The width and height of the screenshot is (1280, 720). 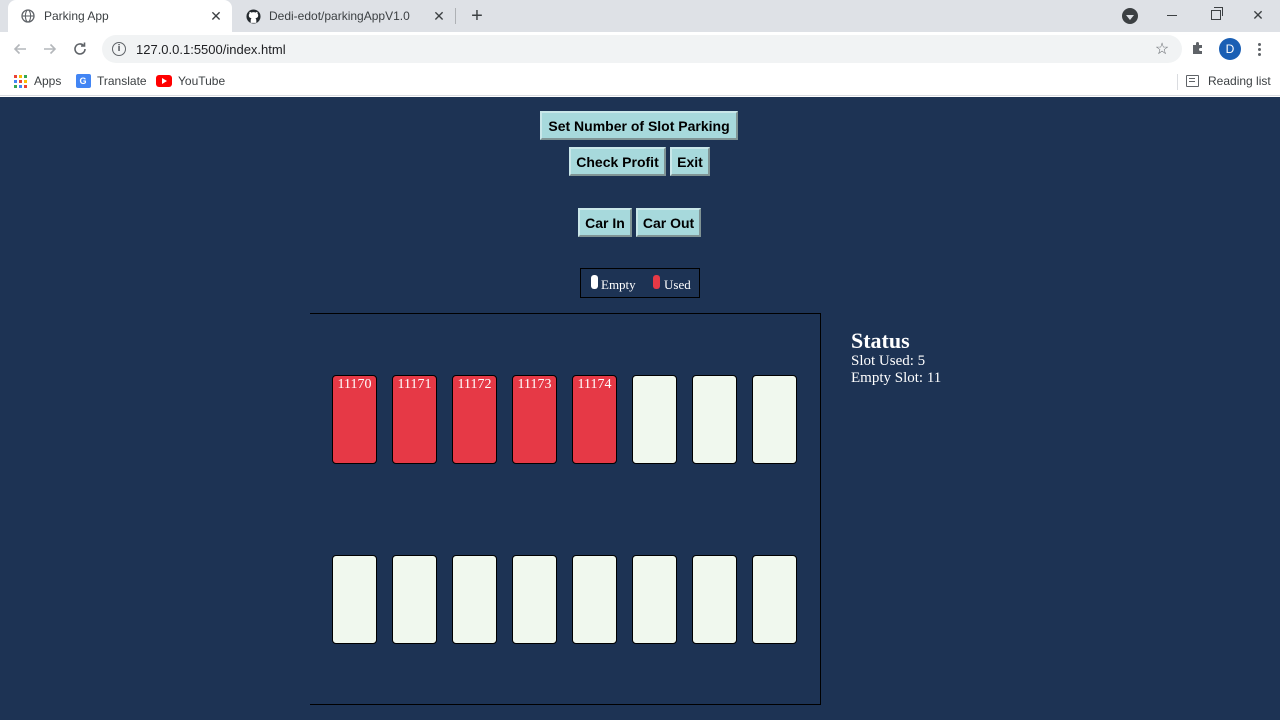 What do you see at coordinates (640, 81) in the screenshot?
I see `bookmarks-bar: Apps G Translate YouTube Reading list` at bounding box center [640, 81].